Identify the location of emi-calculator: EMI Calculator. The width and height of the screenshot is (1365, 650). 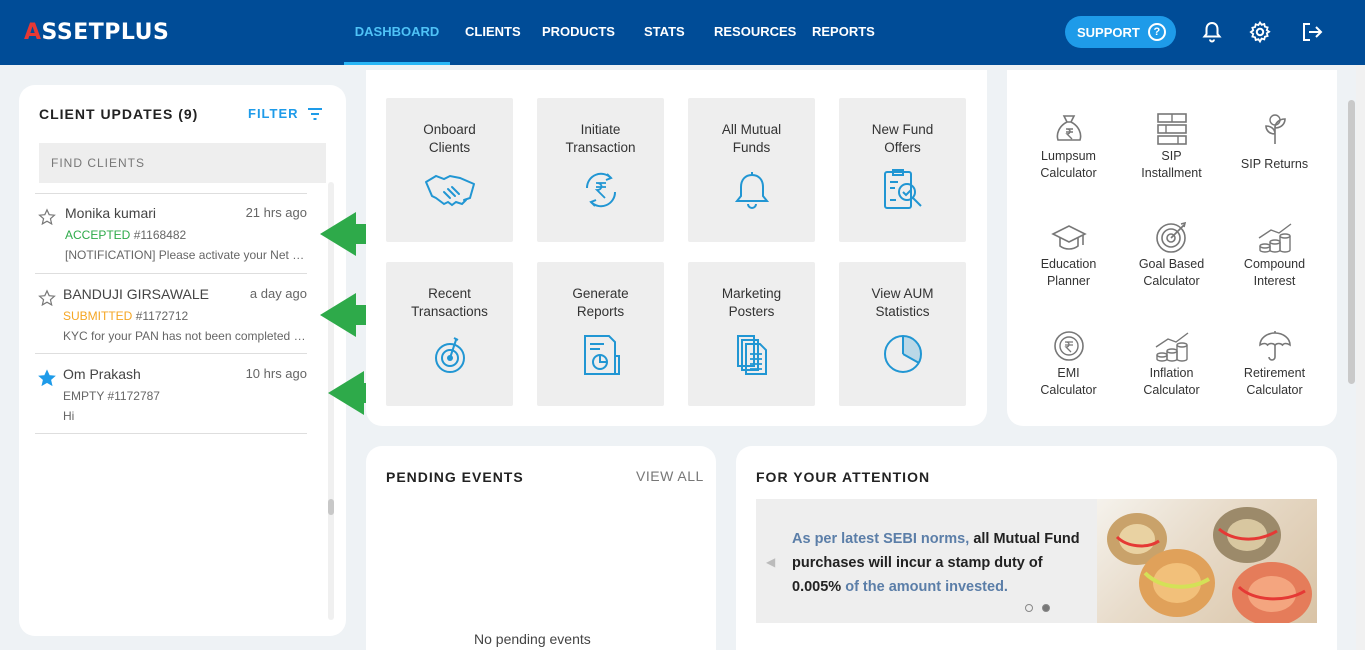
(1068, 364).